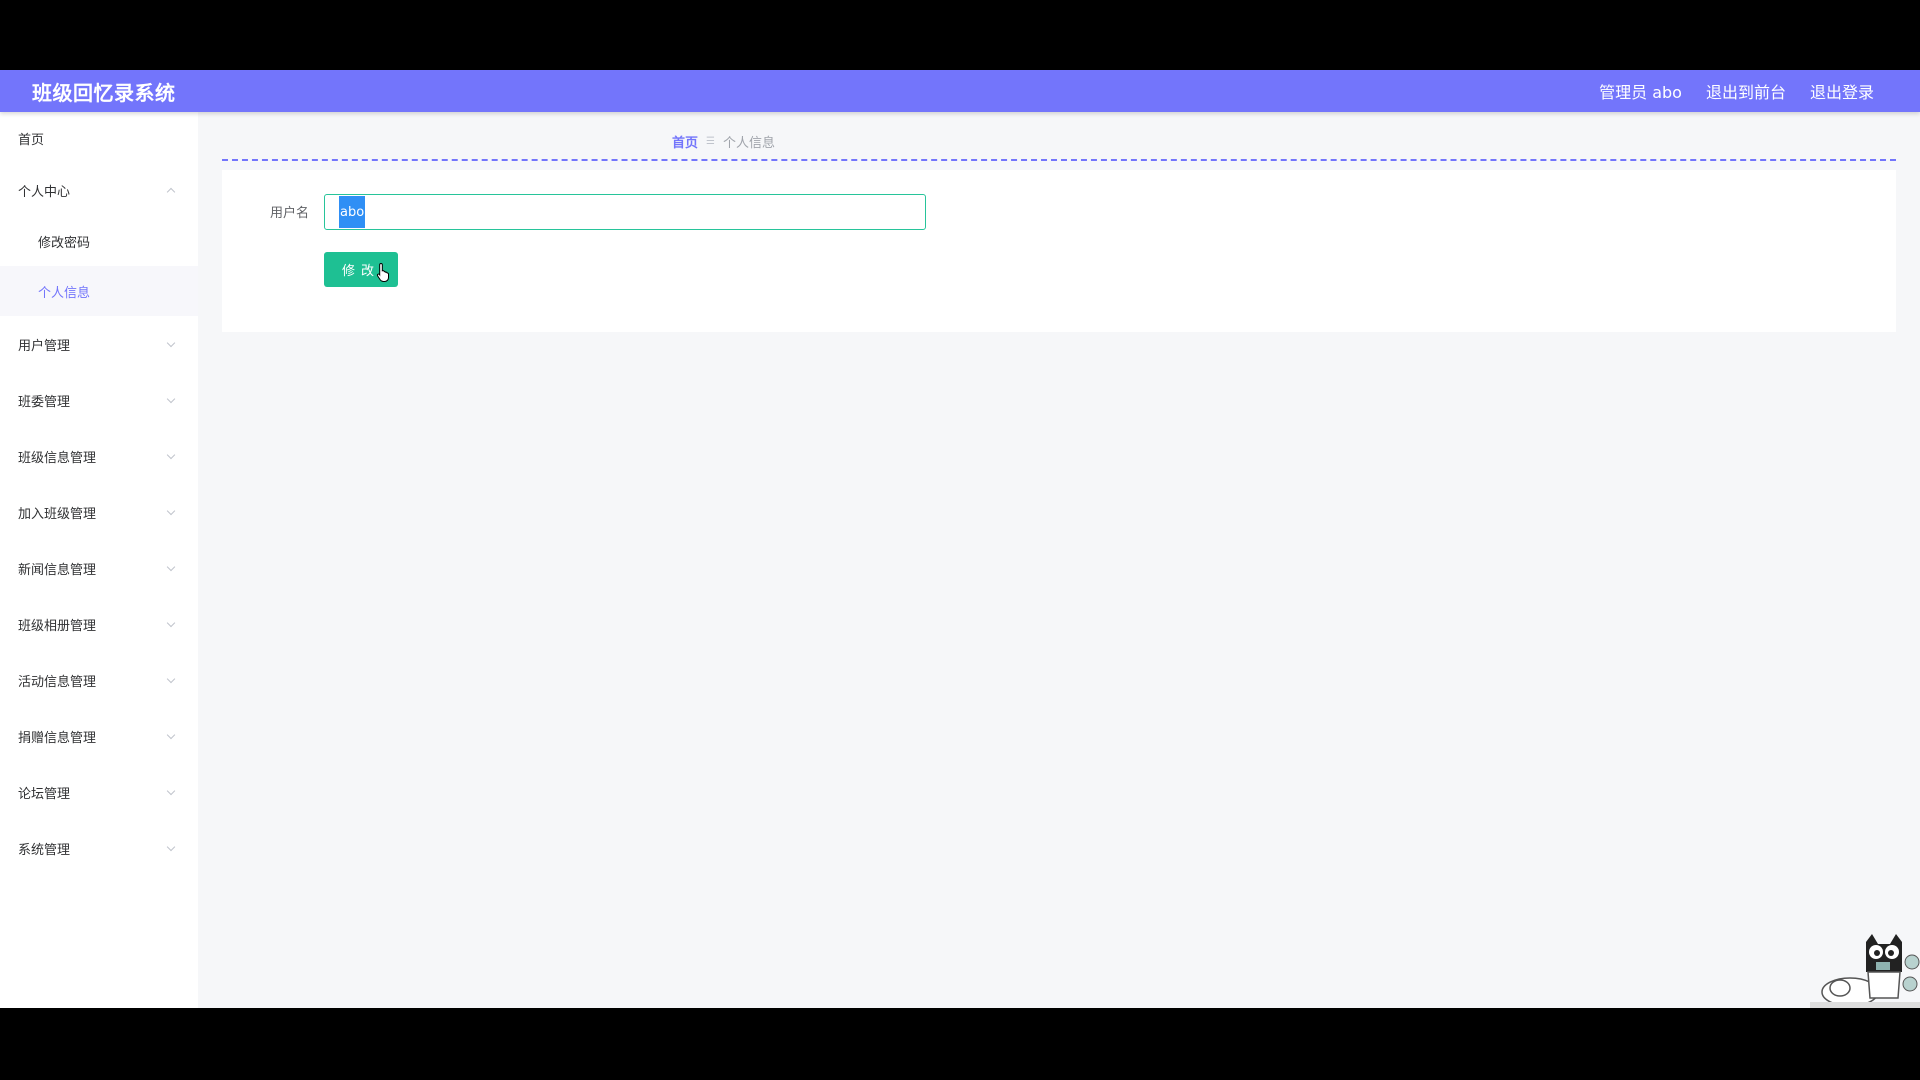 The height and width of the screenshot is (1080, 1920). Describe the element at coordinates (171, 190) in the screenshot. I see `chevron-up-icon` at that location.